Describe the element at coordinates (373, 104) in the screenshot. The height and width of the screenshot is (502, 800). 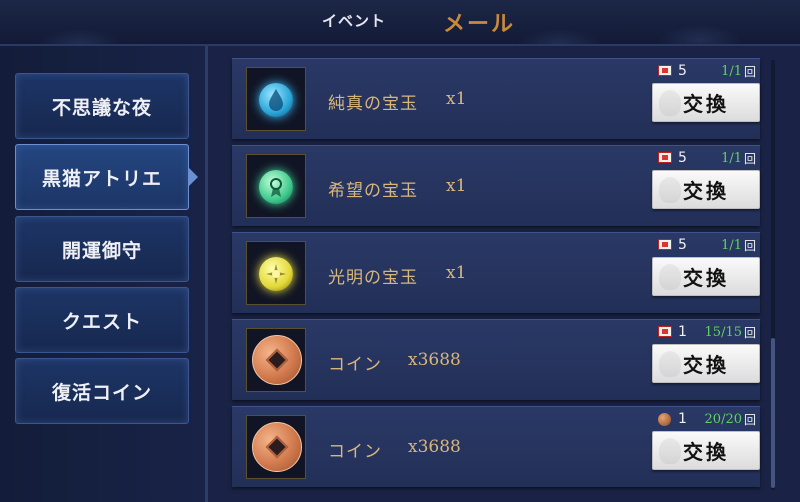
I see `item-name: 純真の宝玉` at that location.